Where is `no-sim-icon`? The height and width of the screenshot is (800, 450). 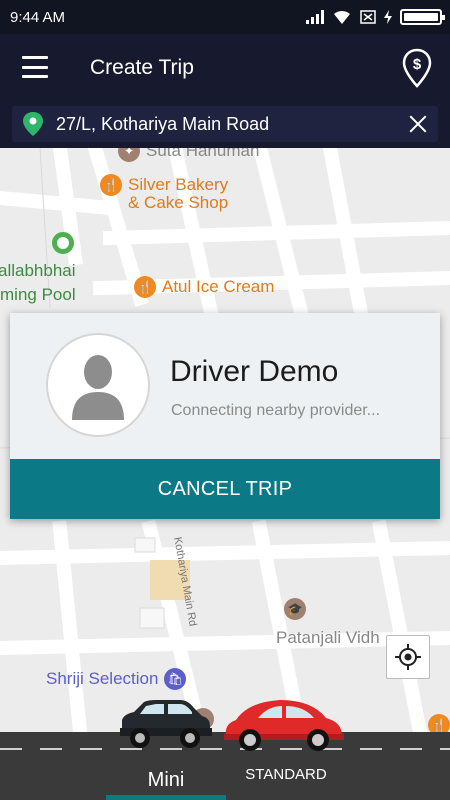 no-sim-icon is located at coordinates (368, 17).